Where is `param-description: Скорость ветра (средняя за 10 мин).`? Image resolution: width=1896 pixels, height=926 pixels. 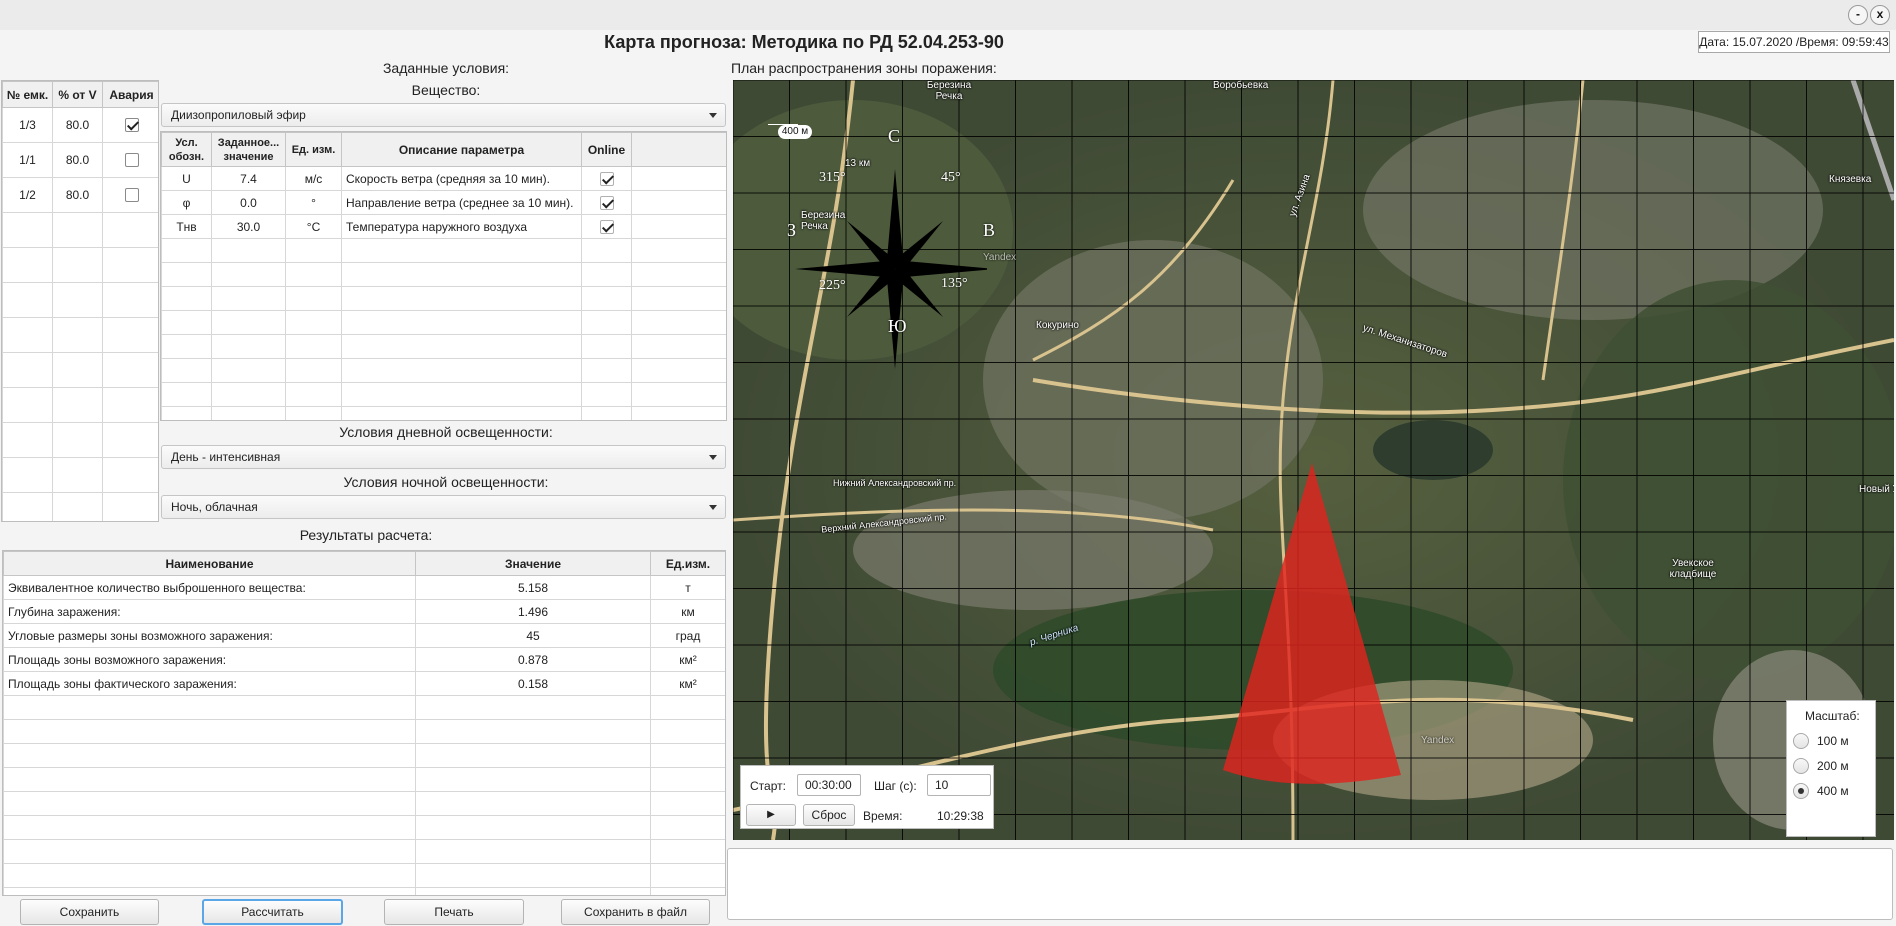 param-description: Скорость ветра (средняя за 10 мин). is located at coordinates (461, 178).